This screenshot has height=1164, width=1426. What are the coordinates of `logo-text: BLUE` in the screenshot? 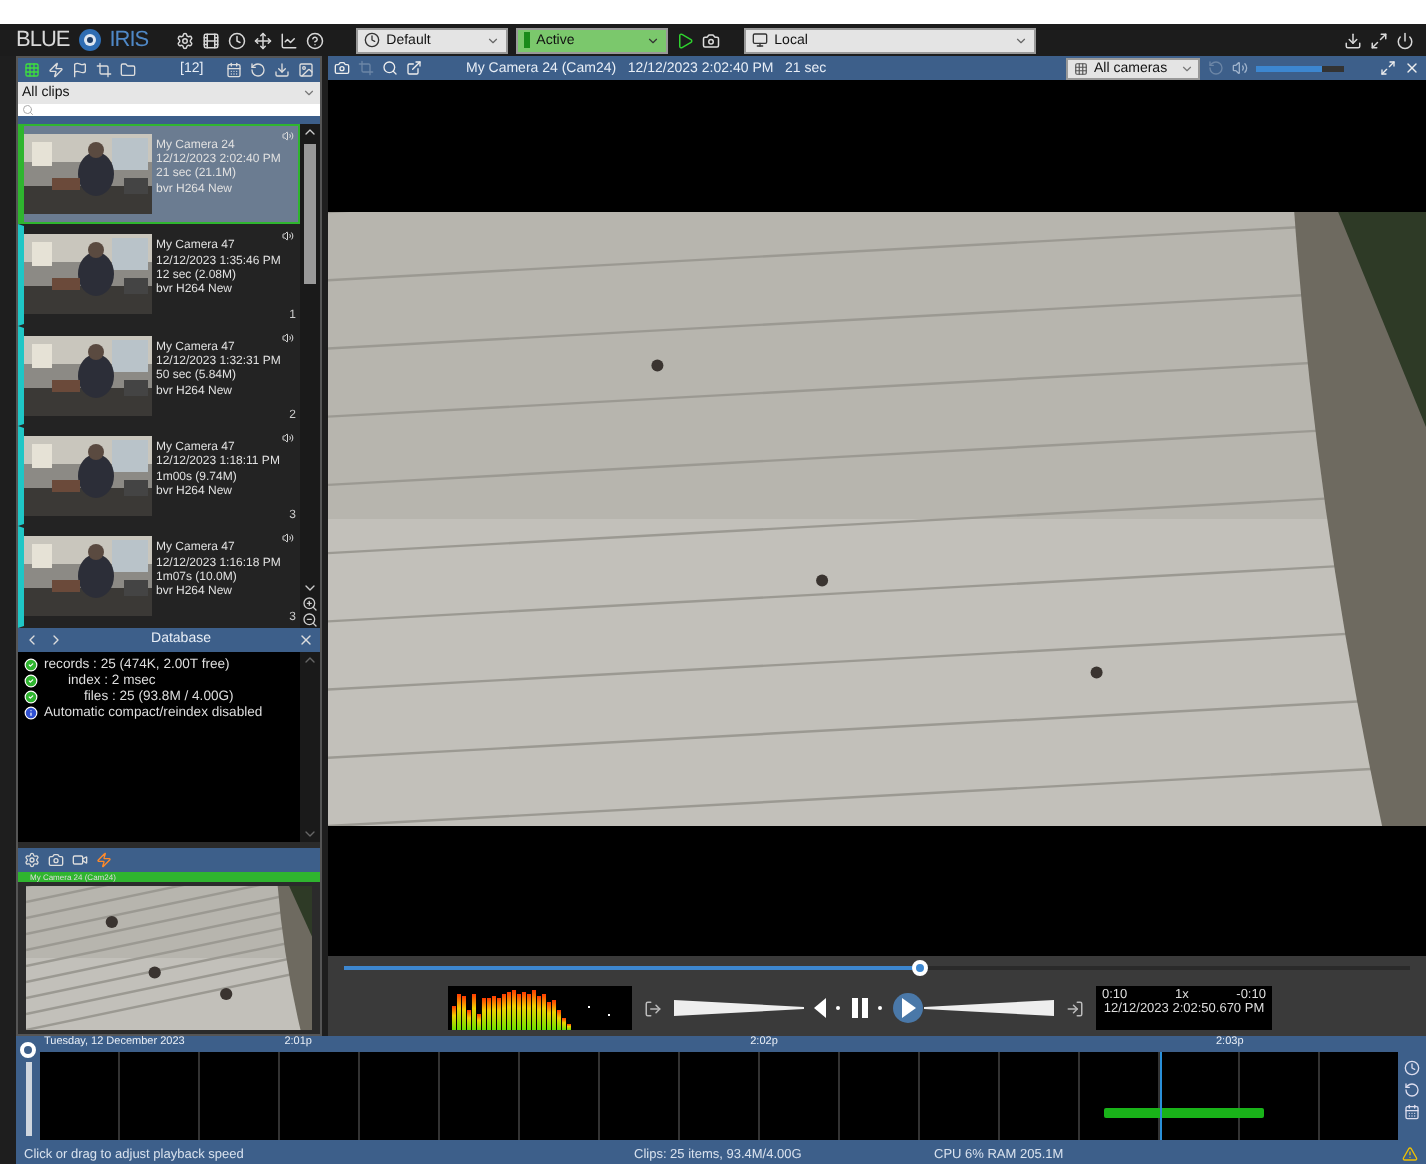 It's located at (43, 40).